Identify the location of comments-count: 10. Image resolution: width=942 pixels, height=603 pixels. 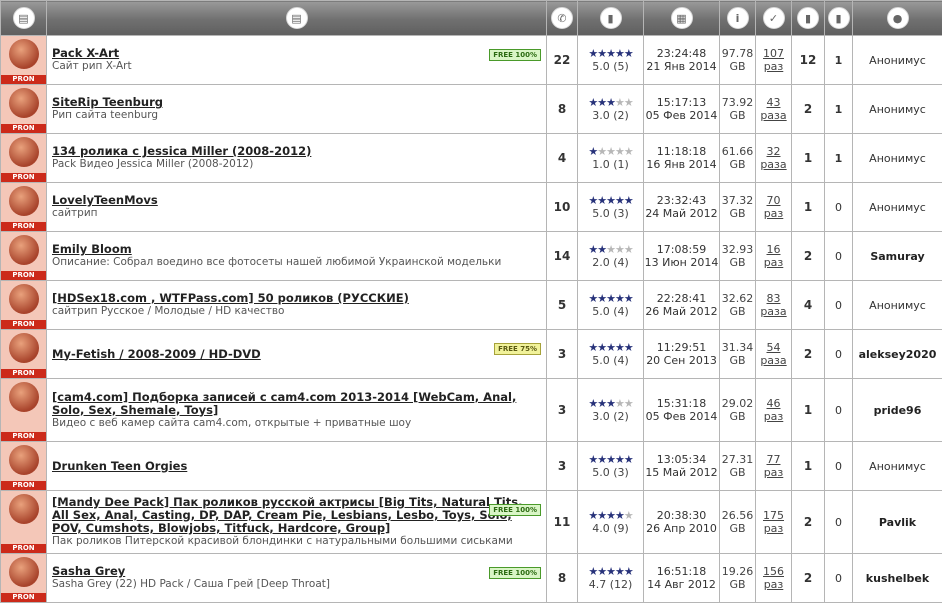
(562, 207).